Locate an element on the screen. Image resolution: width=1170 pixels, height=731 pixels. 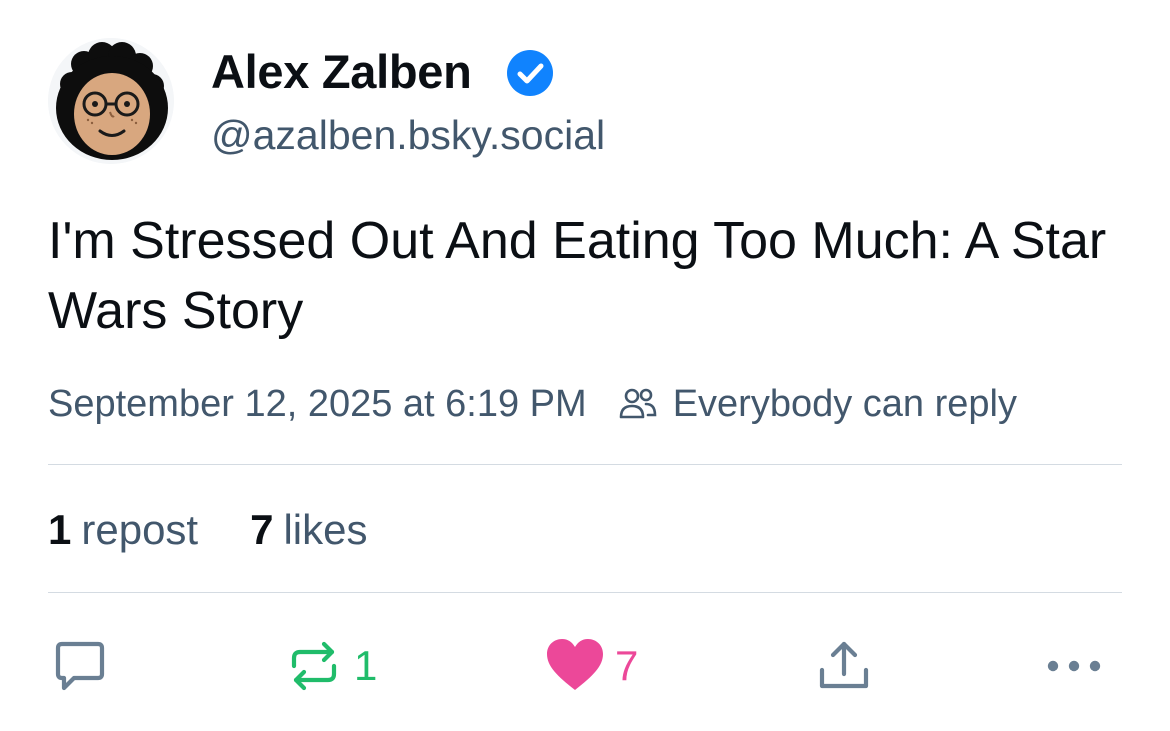
like-button: 7 is located at coordinates (591, 666).